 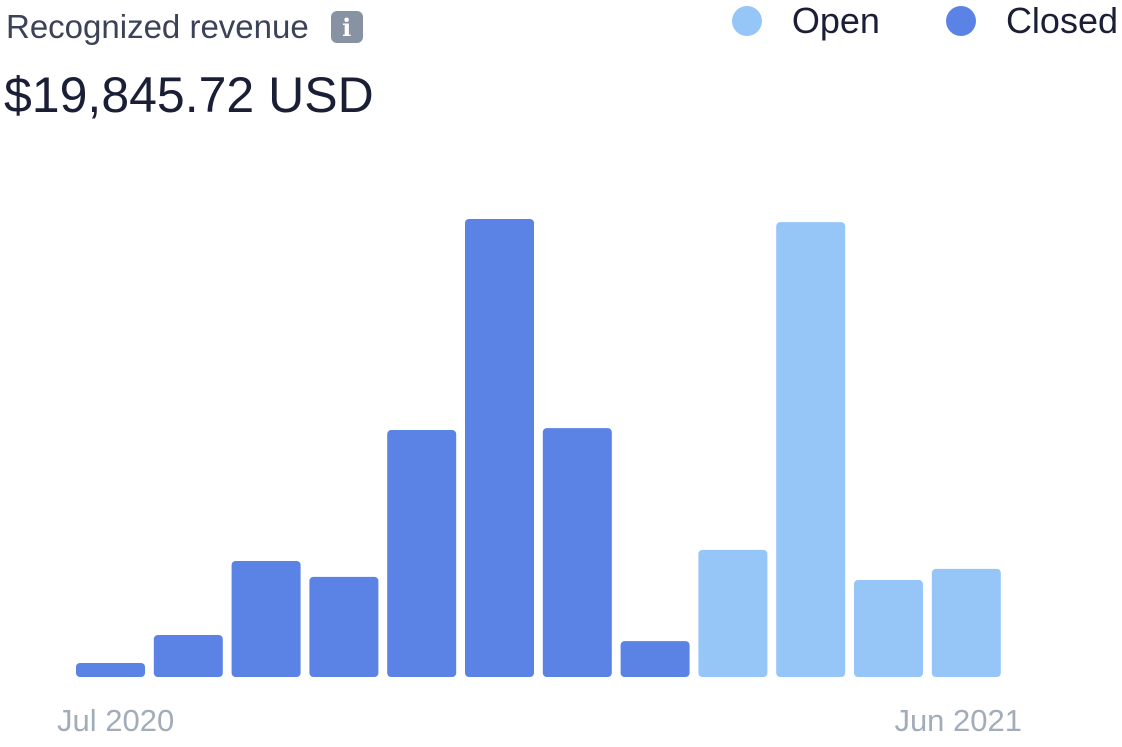 I want to click on bar-closed-dec-2020, so click(x=499, y=448).